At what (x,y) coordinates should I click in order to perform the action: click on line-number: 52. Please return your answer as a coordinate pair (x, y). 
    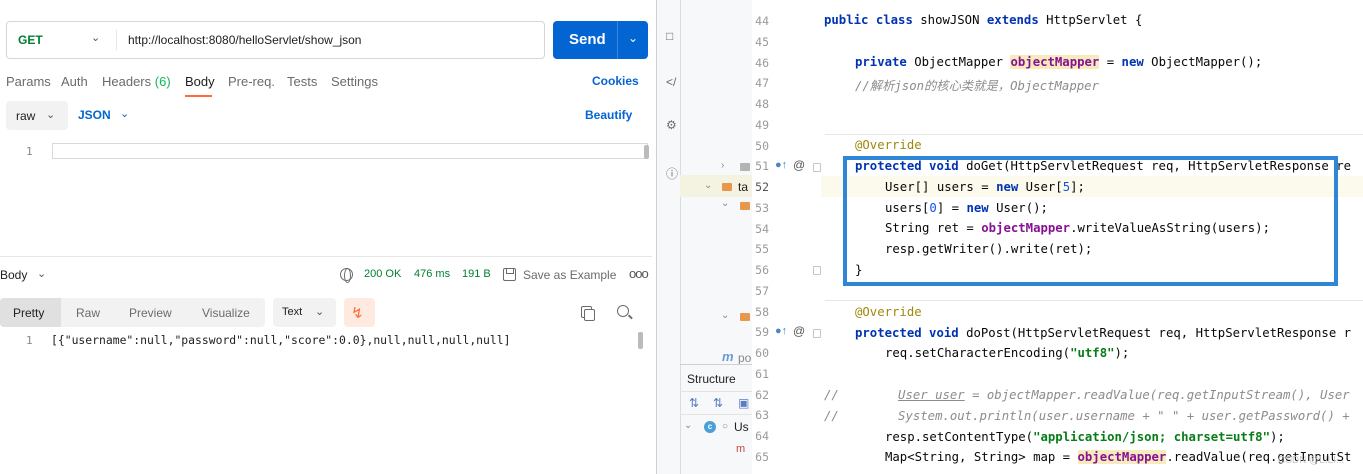
    Looking at the image, I should click on (762, 187).